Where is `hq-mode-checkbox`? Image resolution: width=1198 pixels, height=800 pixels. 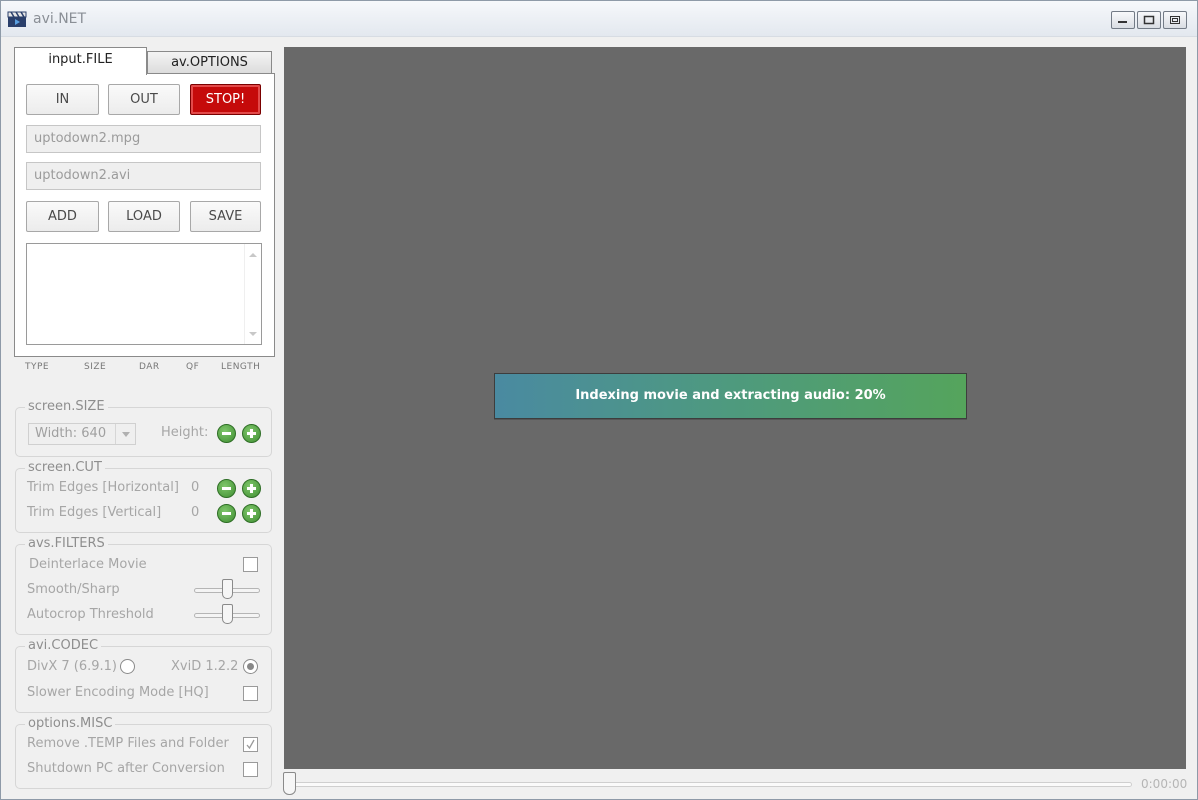 hq-mode-checkbox is located at coordinates (250, 693).